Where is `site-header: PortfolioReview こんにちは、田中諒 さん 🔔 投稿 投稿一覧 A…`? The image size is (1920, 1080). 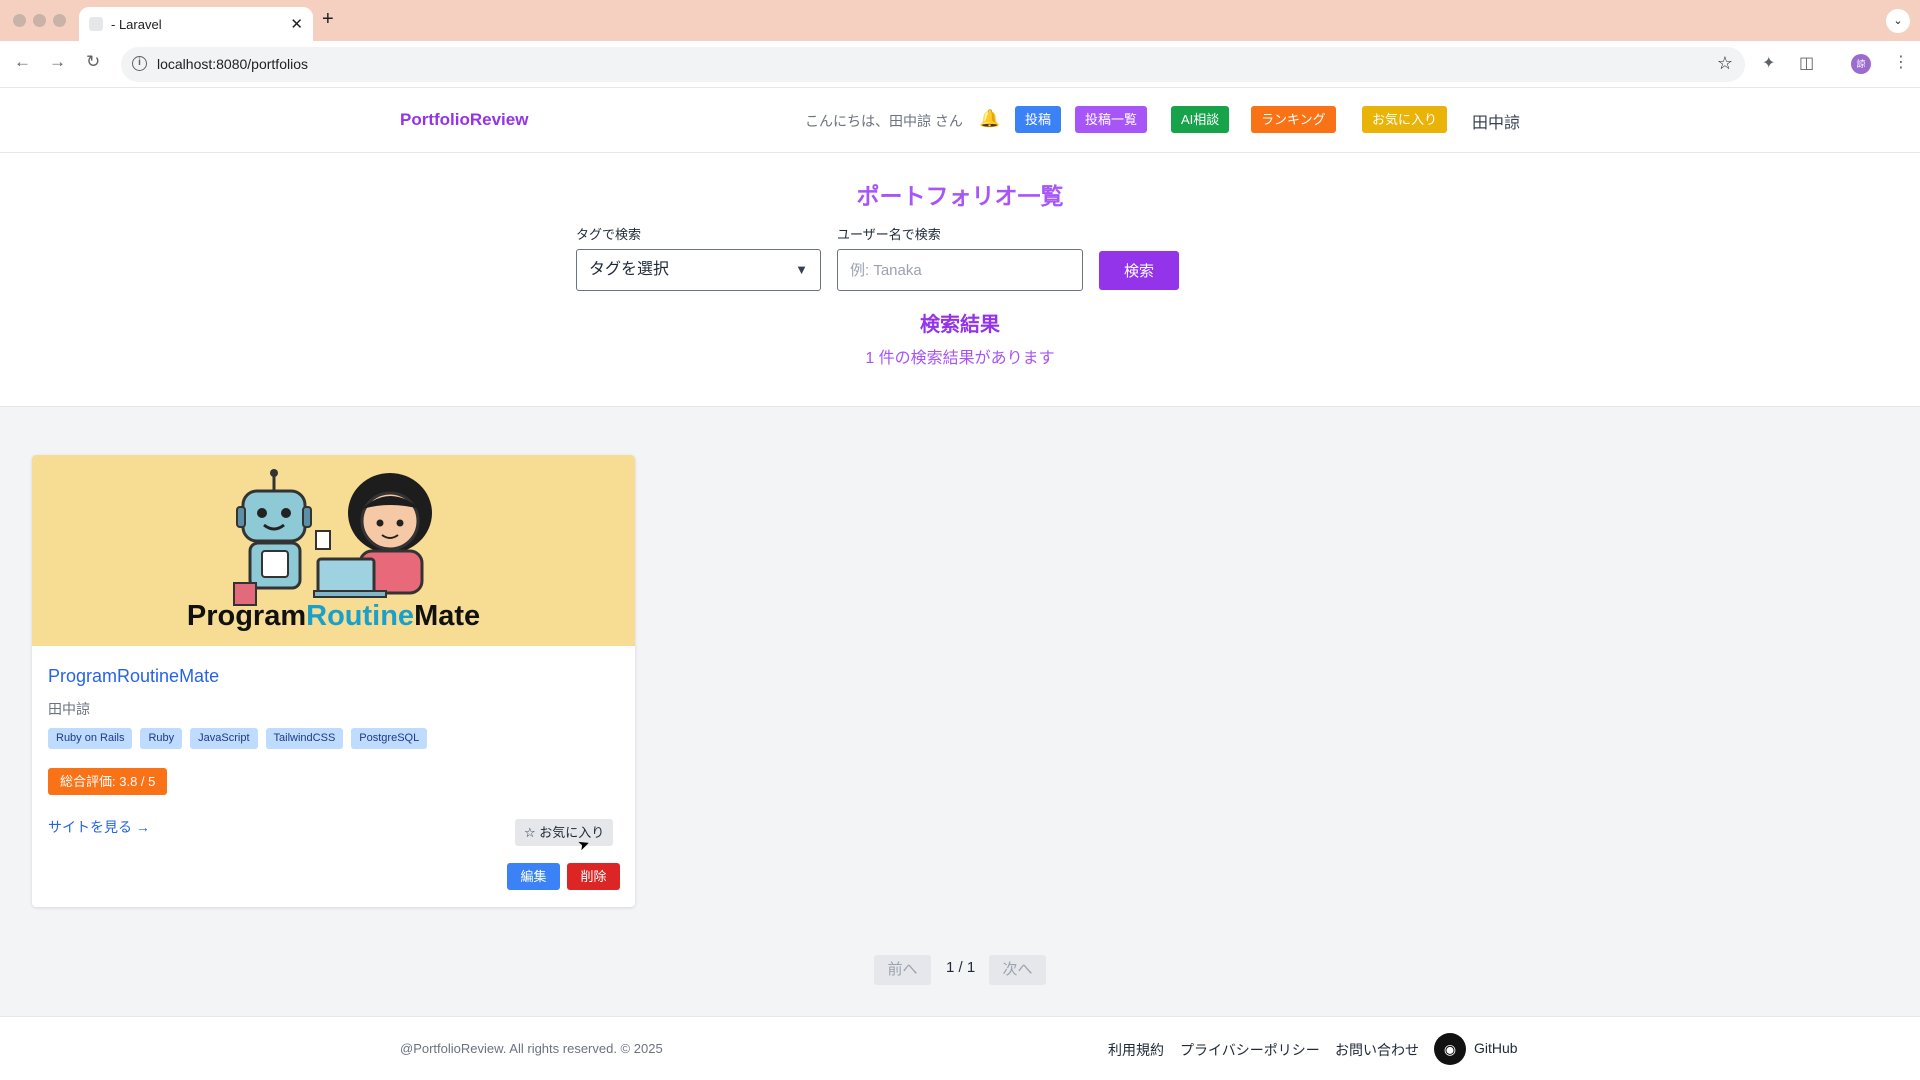
site-header: PortfolioReview こんにちは、田中諒 さん 🔔 投稿 投稿一覧 A… is located at coordinates (960, 120).